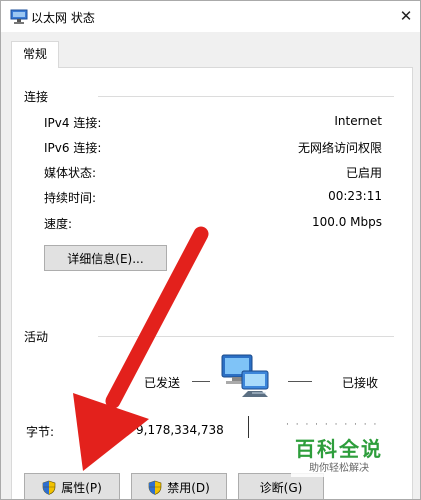  What do you see at coordinates (58, 224) in the screenshot?
I see `speed-label: 速度:` at bounding box center [58, 224].